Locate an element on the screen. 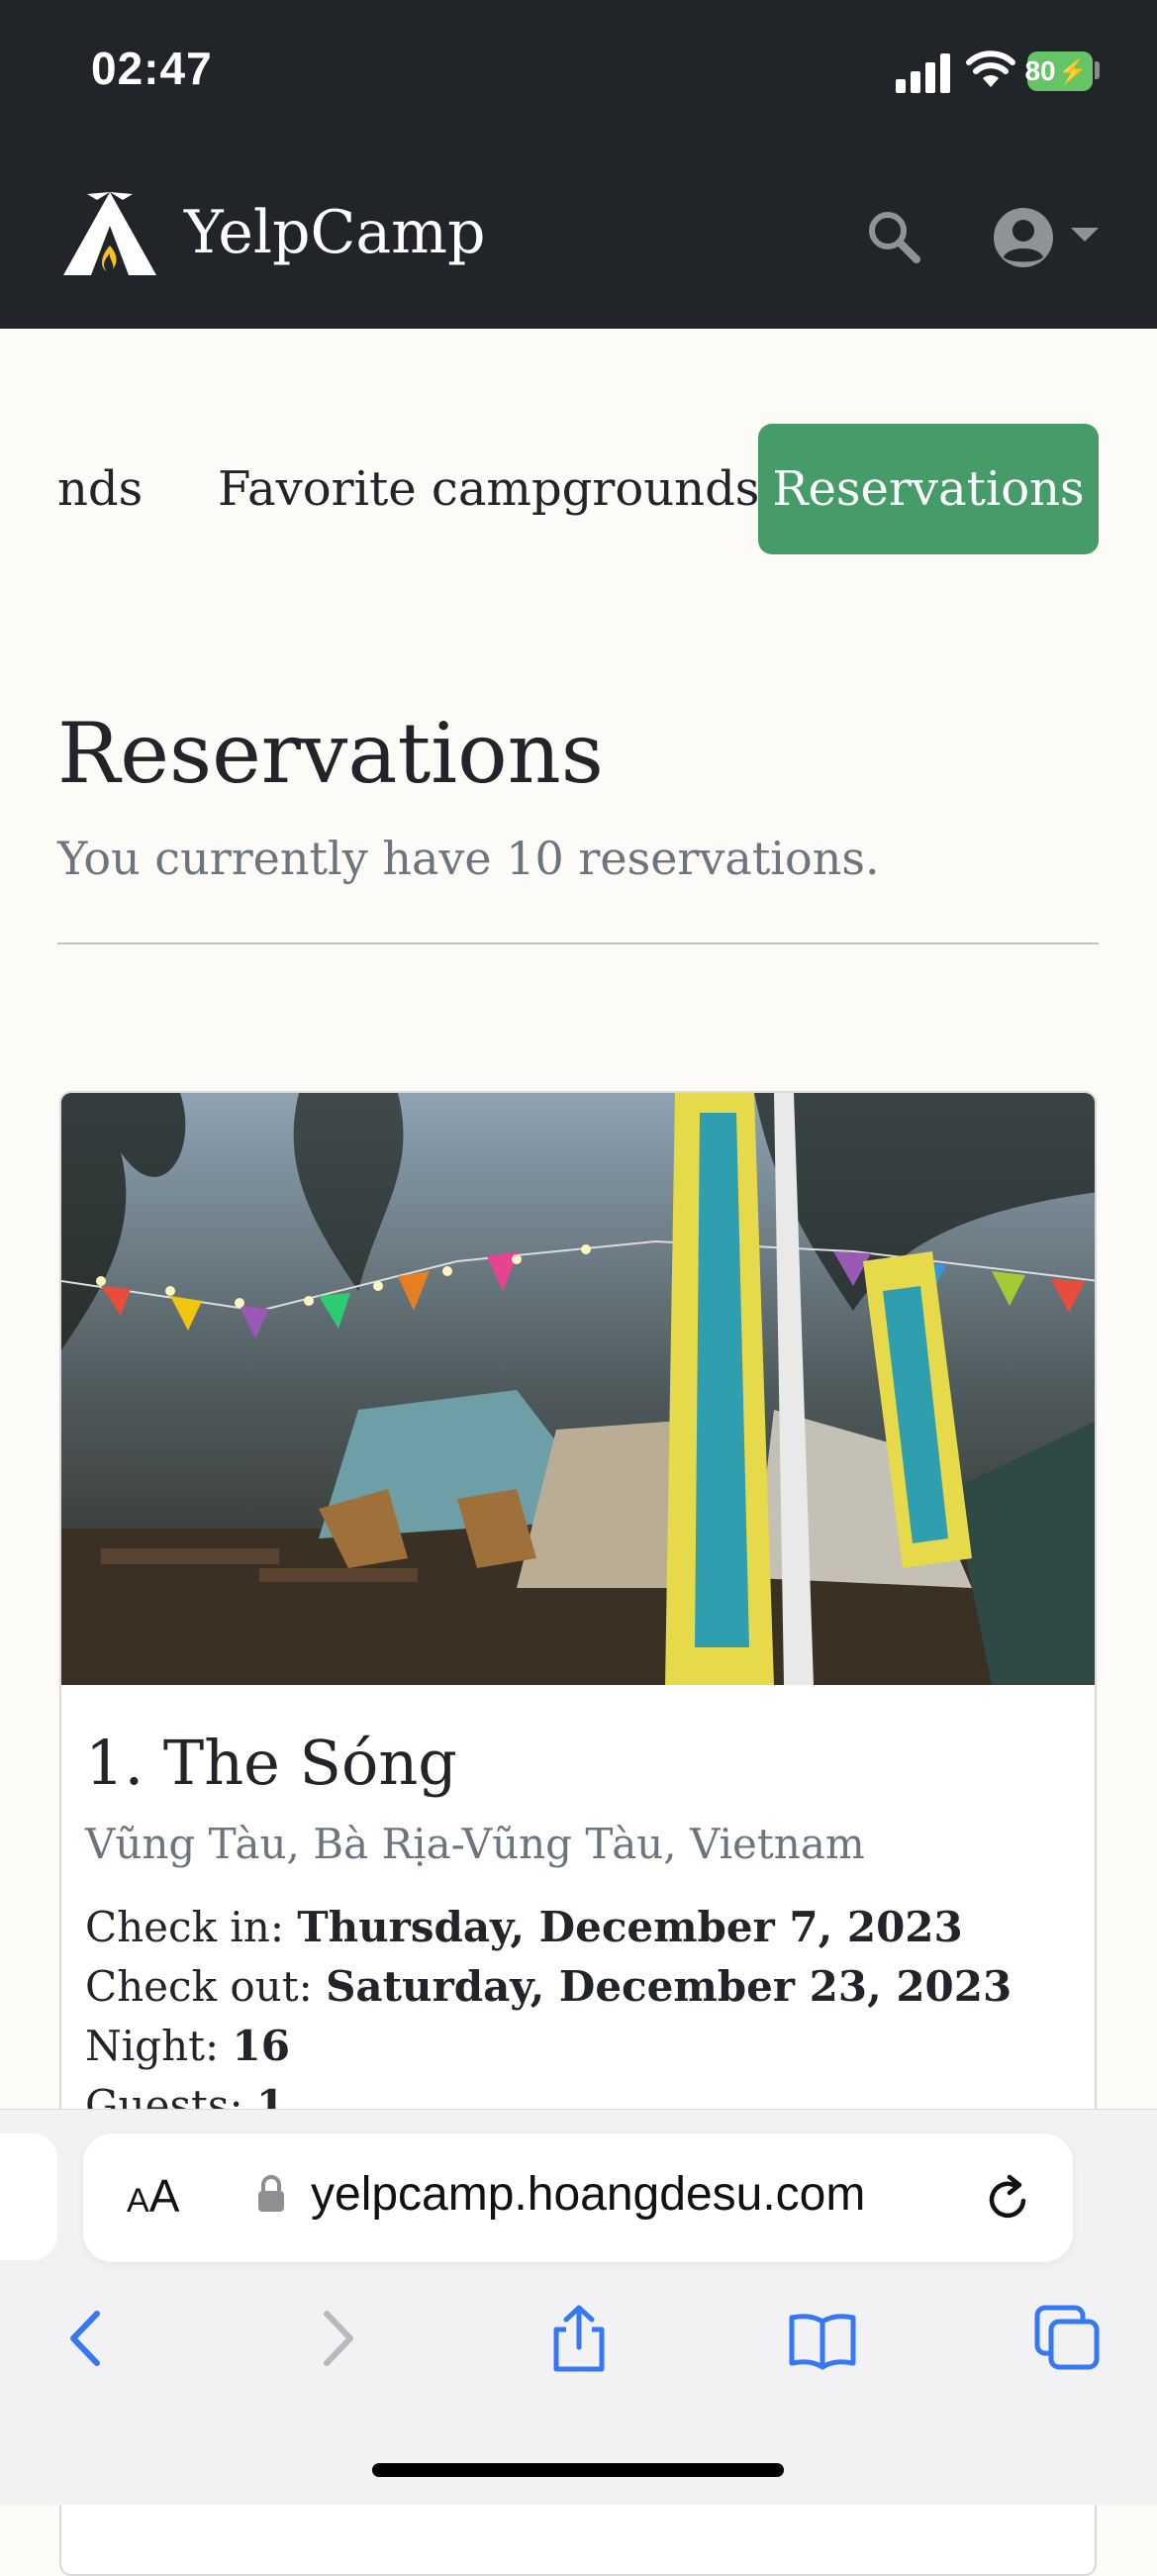 The width and height of the screenshot is (1157, 2576). status-time: 02:47 is located at coordinates (152, 68).